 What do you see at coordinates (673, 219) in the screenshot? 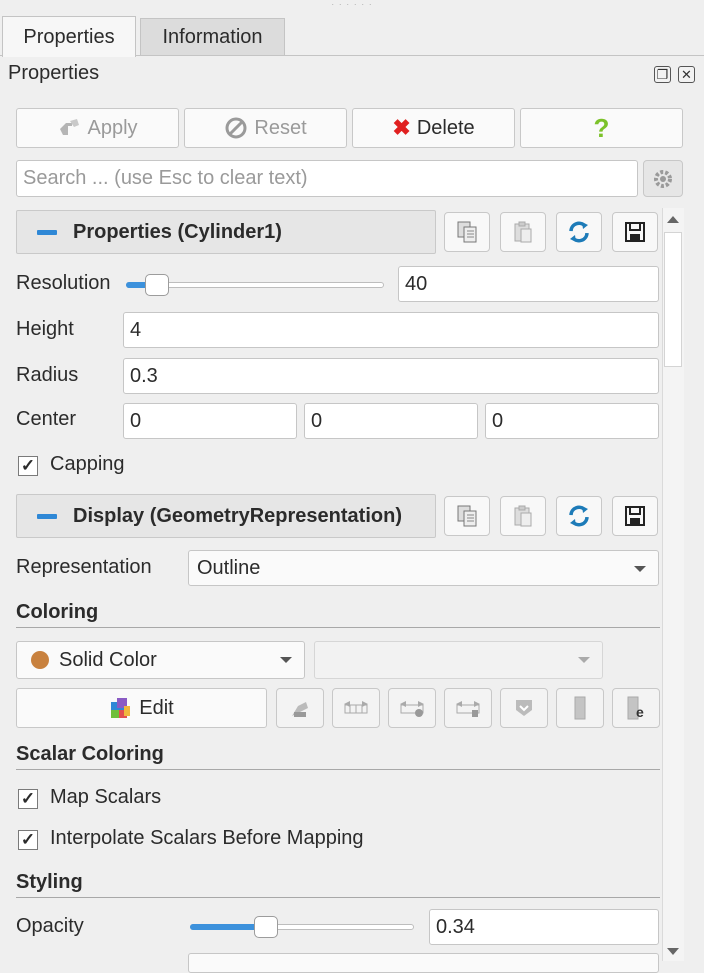
I see `scroll-up-icon` at bounding box center [673, 219].